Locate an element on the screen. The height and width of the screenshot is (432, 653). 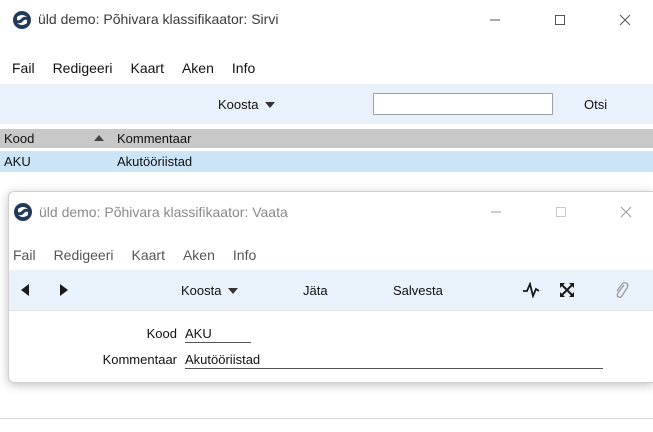
record-window-title: üld demo: Põhivara klassifikaator: Vaata is located at coordinates (163, 212).